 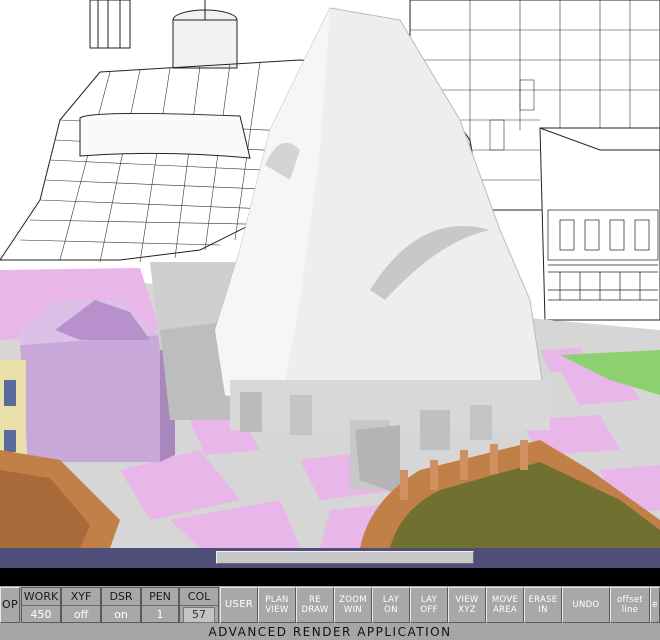 I want to click on col-value: 57, so click(x=199, y=615).